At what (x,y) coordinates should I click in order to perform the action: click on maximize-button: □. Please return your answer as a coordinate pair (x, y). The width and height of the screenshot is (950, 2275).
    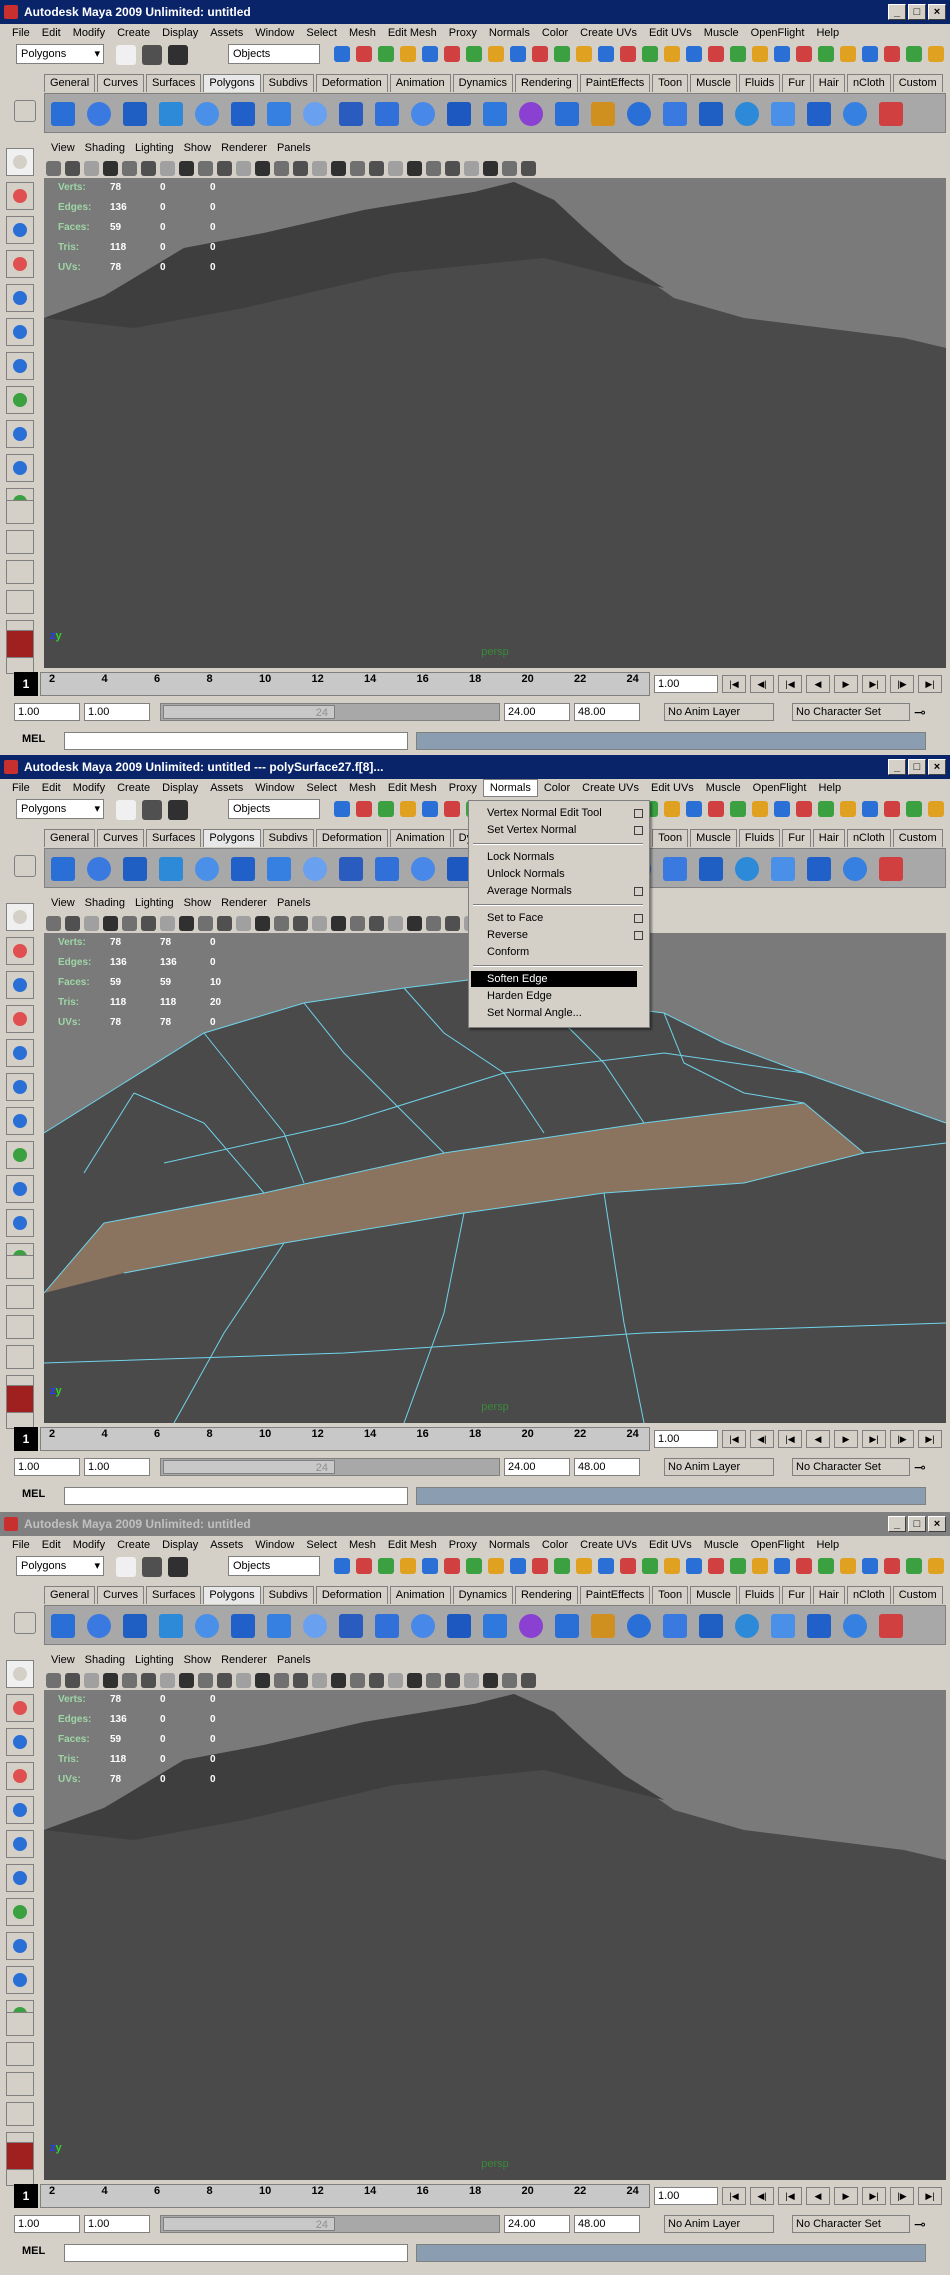
    Looking at the image, I should click on (917, 12).